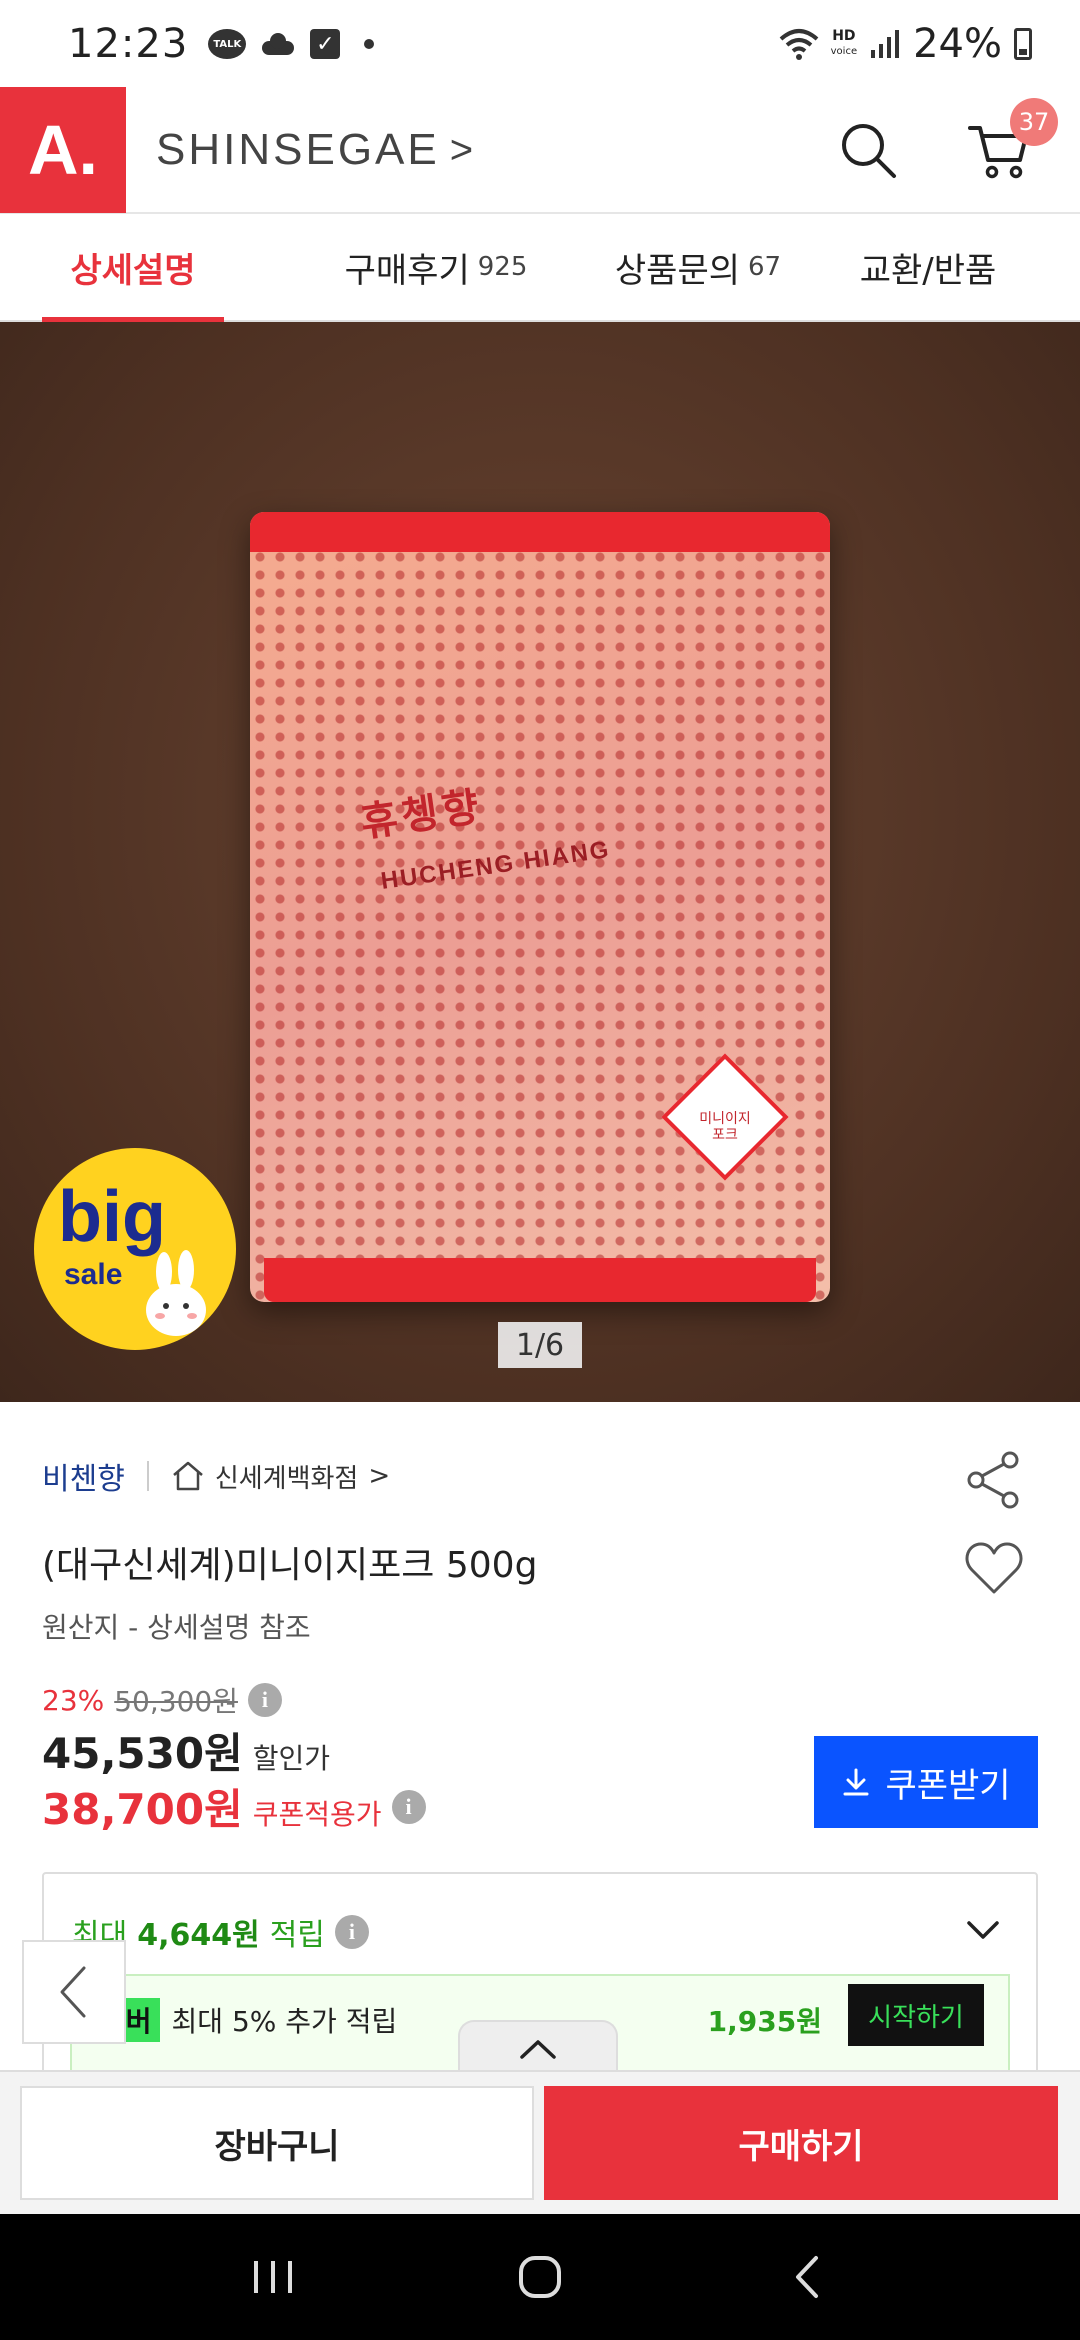  What do you see at coordinates (928, 270) in the screenshot?
I see `tab-label: 교환/반품` at bounding box center [928, 270].